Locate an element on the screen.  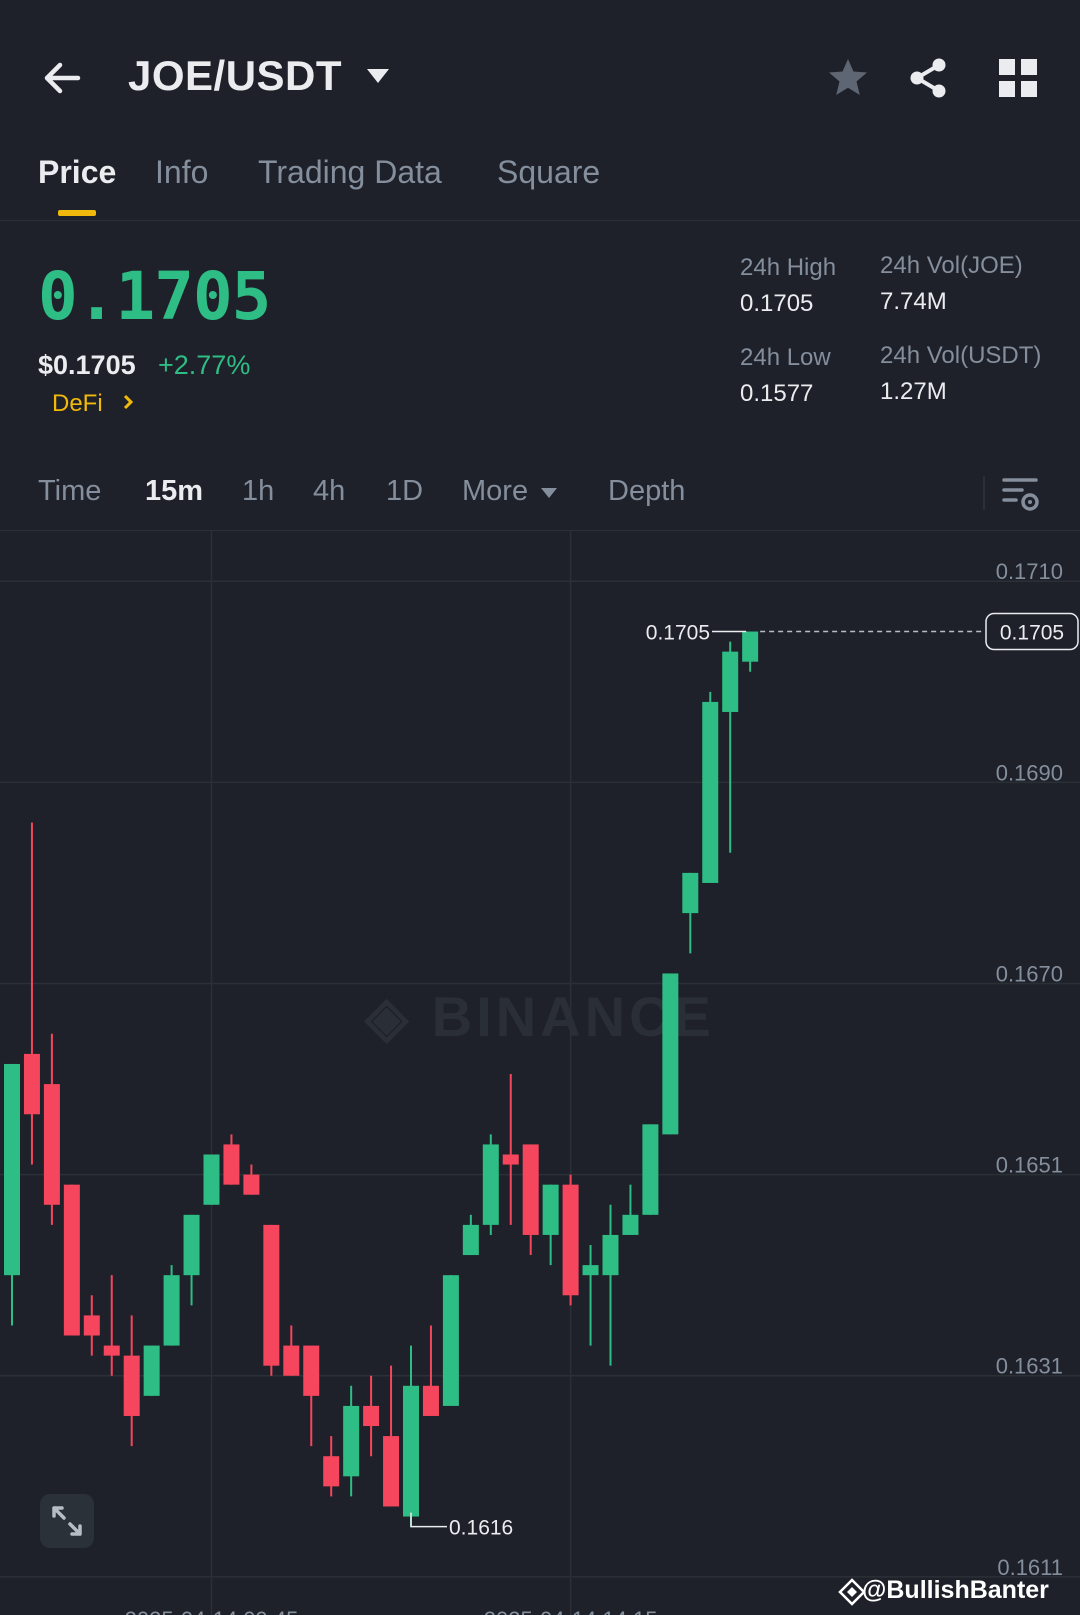
chart-settings-icon is located at coordinates (1020, 494).